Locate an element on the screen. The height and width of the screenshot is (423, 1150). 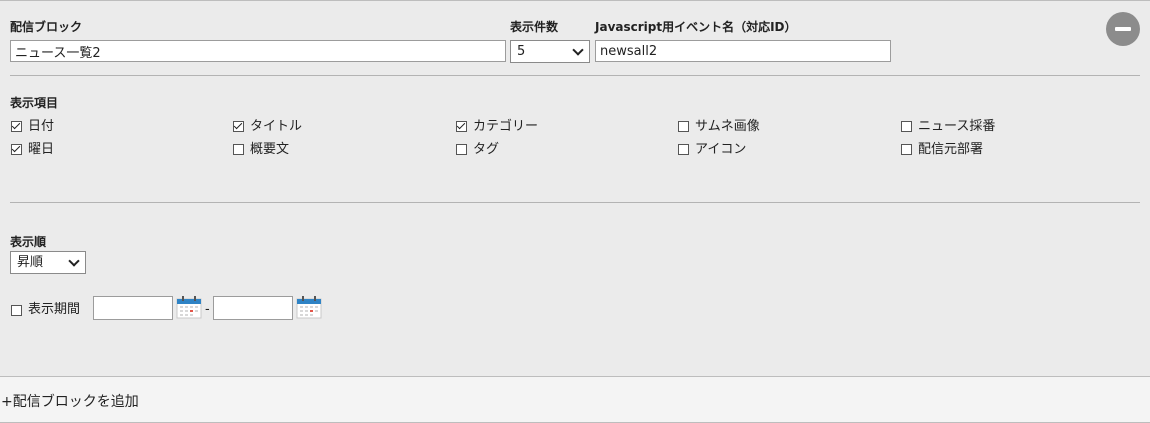
display-item-label: タグ is located at coordinates (486, 149).